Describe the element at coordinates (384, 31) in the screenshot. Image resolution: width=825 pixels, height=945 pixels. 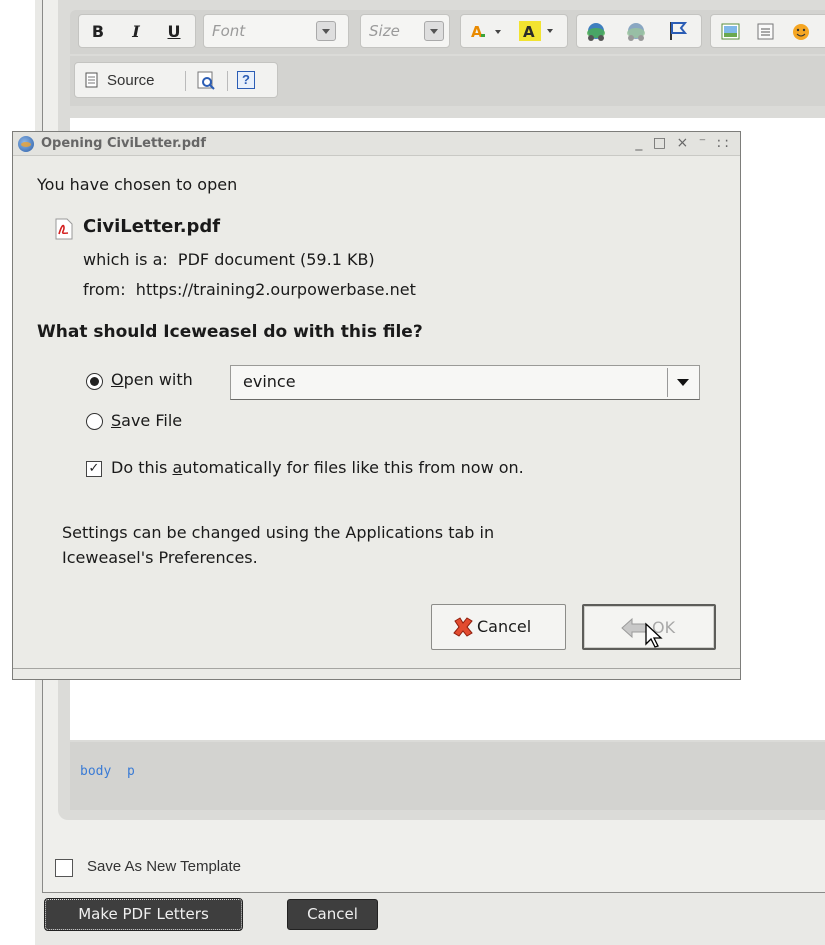
I see `size-select-placeholder: Size` at that location.